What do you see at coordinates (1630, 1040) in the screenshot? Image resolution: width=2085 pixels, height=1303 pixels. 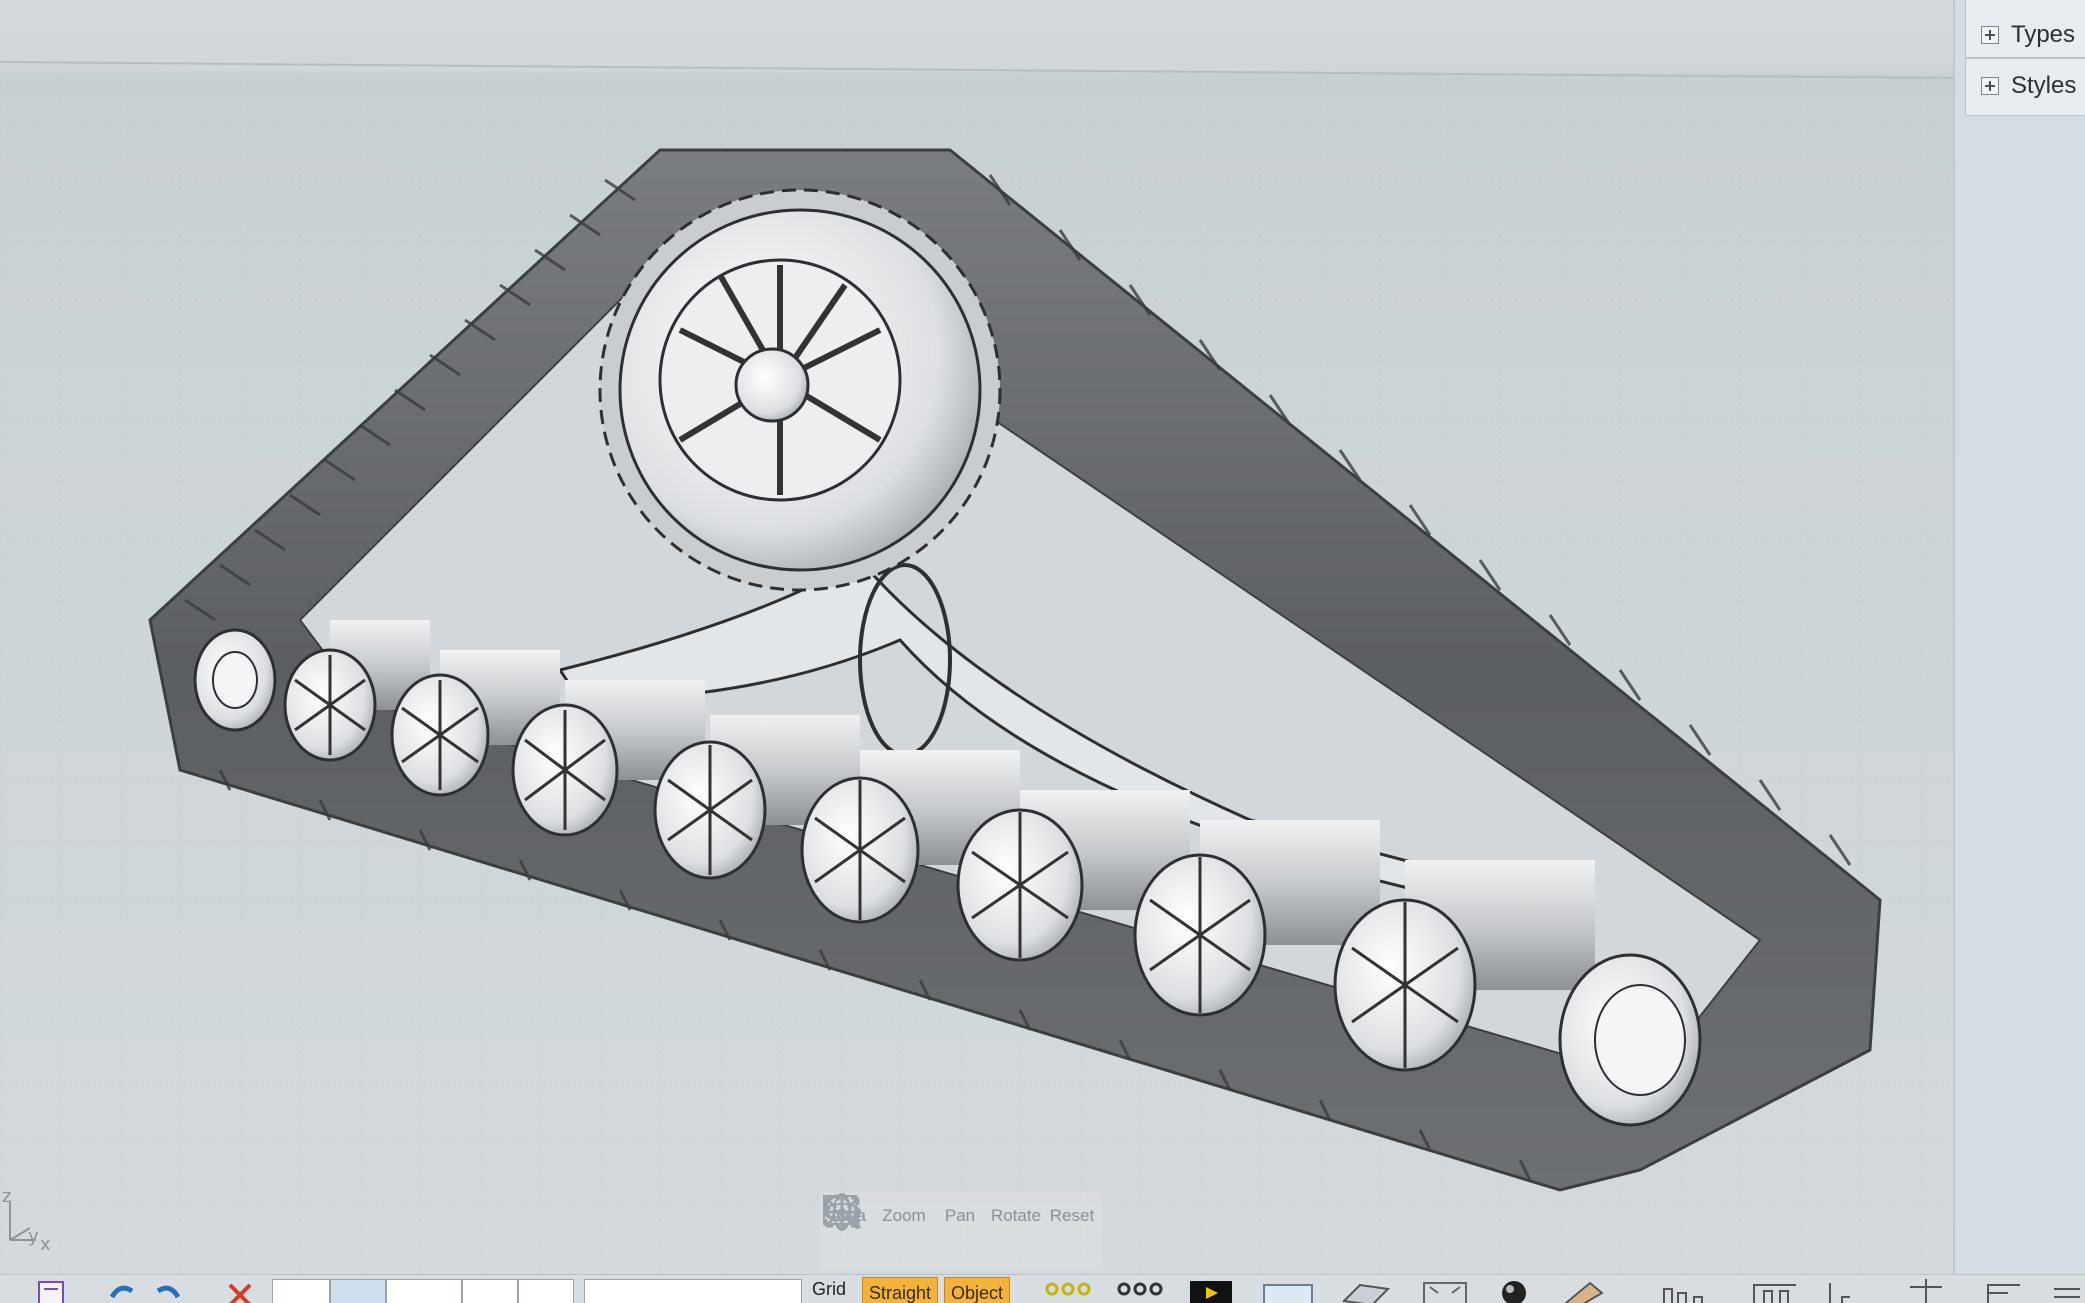 I see `idler-wheel-rear` at bounding box center [1630, 1040].